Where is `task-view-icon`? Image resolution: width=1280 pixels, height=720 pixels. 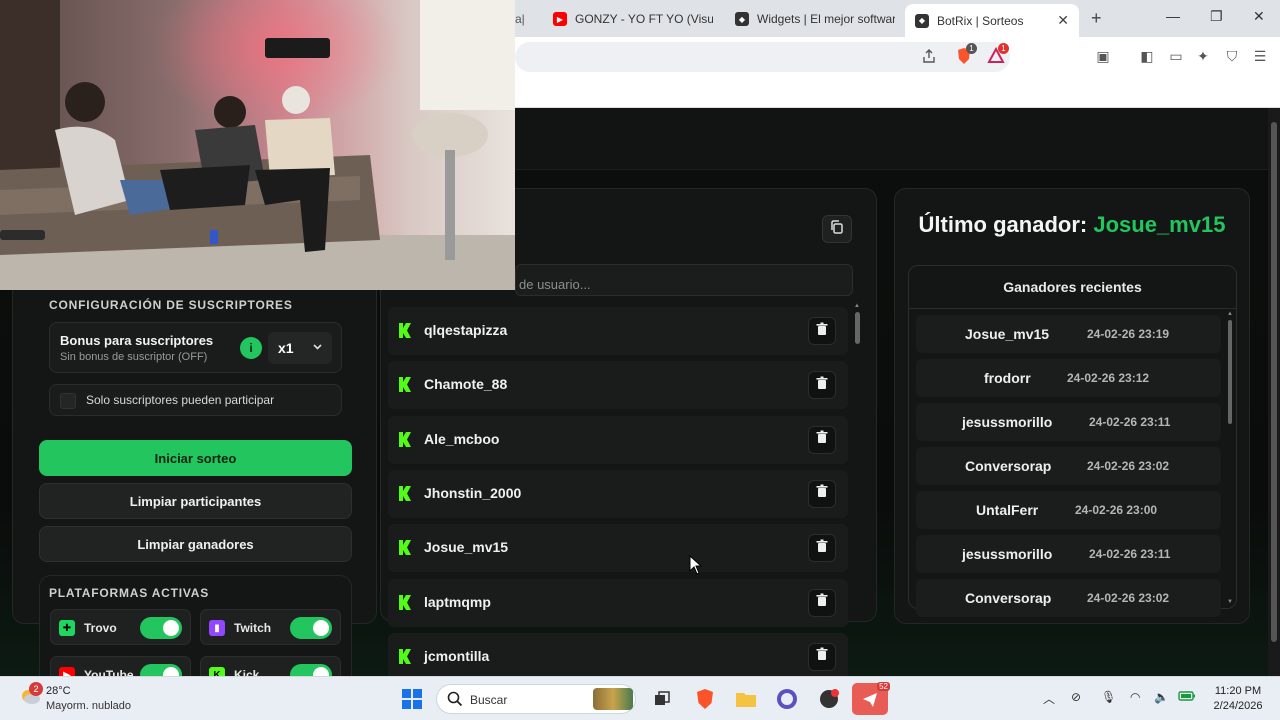
task-view-icon is located at coordinates (662, 699).